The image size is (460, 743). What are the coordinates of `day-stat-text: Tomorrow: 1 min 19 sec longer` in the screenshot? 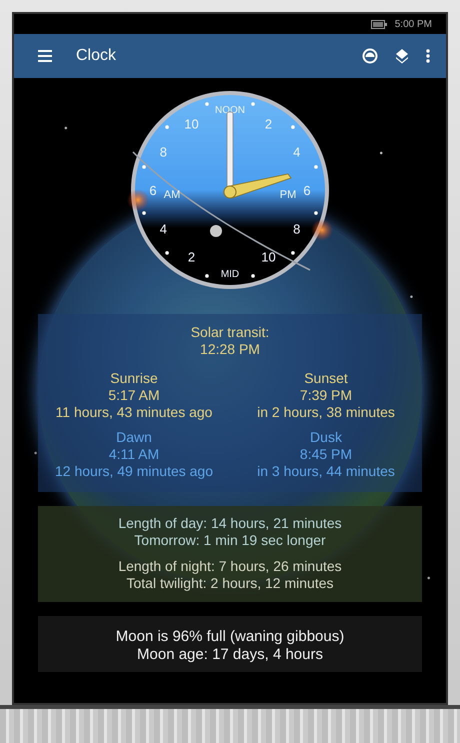 It's located at (230, 540).